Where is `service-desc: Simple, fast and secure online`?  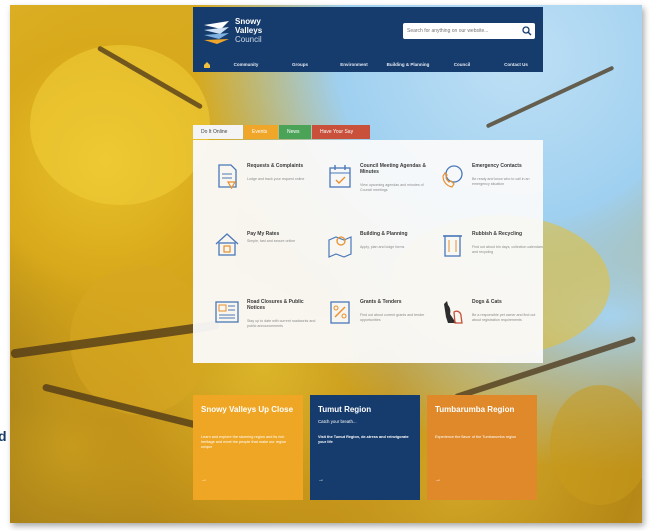
service-desc: Simple, fast and secure online is located at coordinates (271, 241).